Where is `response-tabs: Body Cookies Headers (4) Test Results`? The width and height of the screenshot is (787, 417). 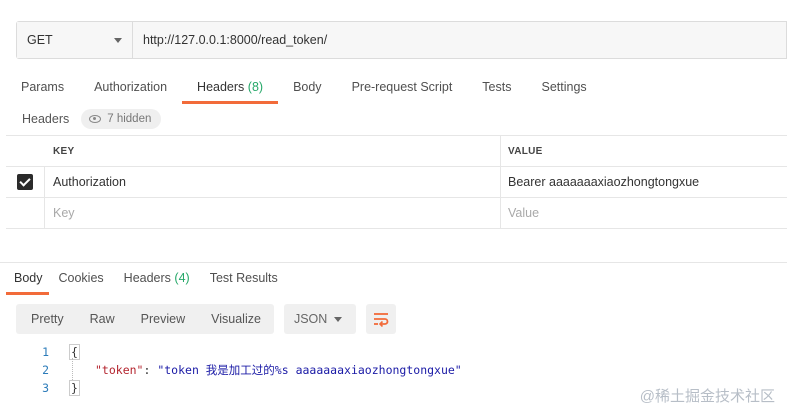 response-tabs: Body Cookies Headers (4) Test Results is located at coordinates (144, 279).